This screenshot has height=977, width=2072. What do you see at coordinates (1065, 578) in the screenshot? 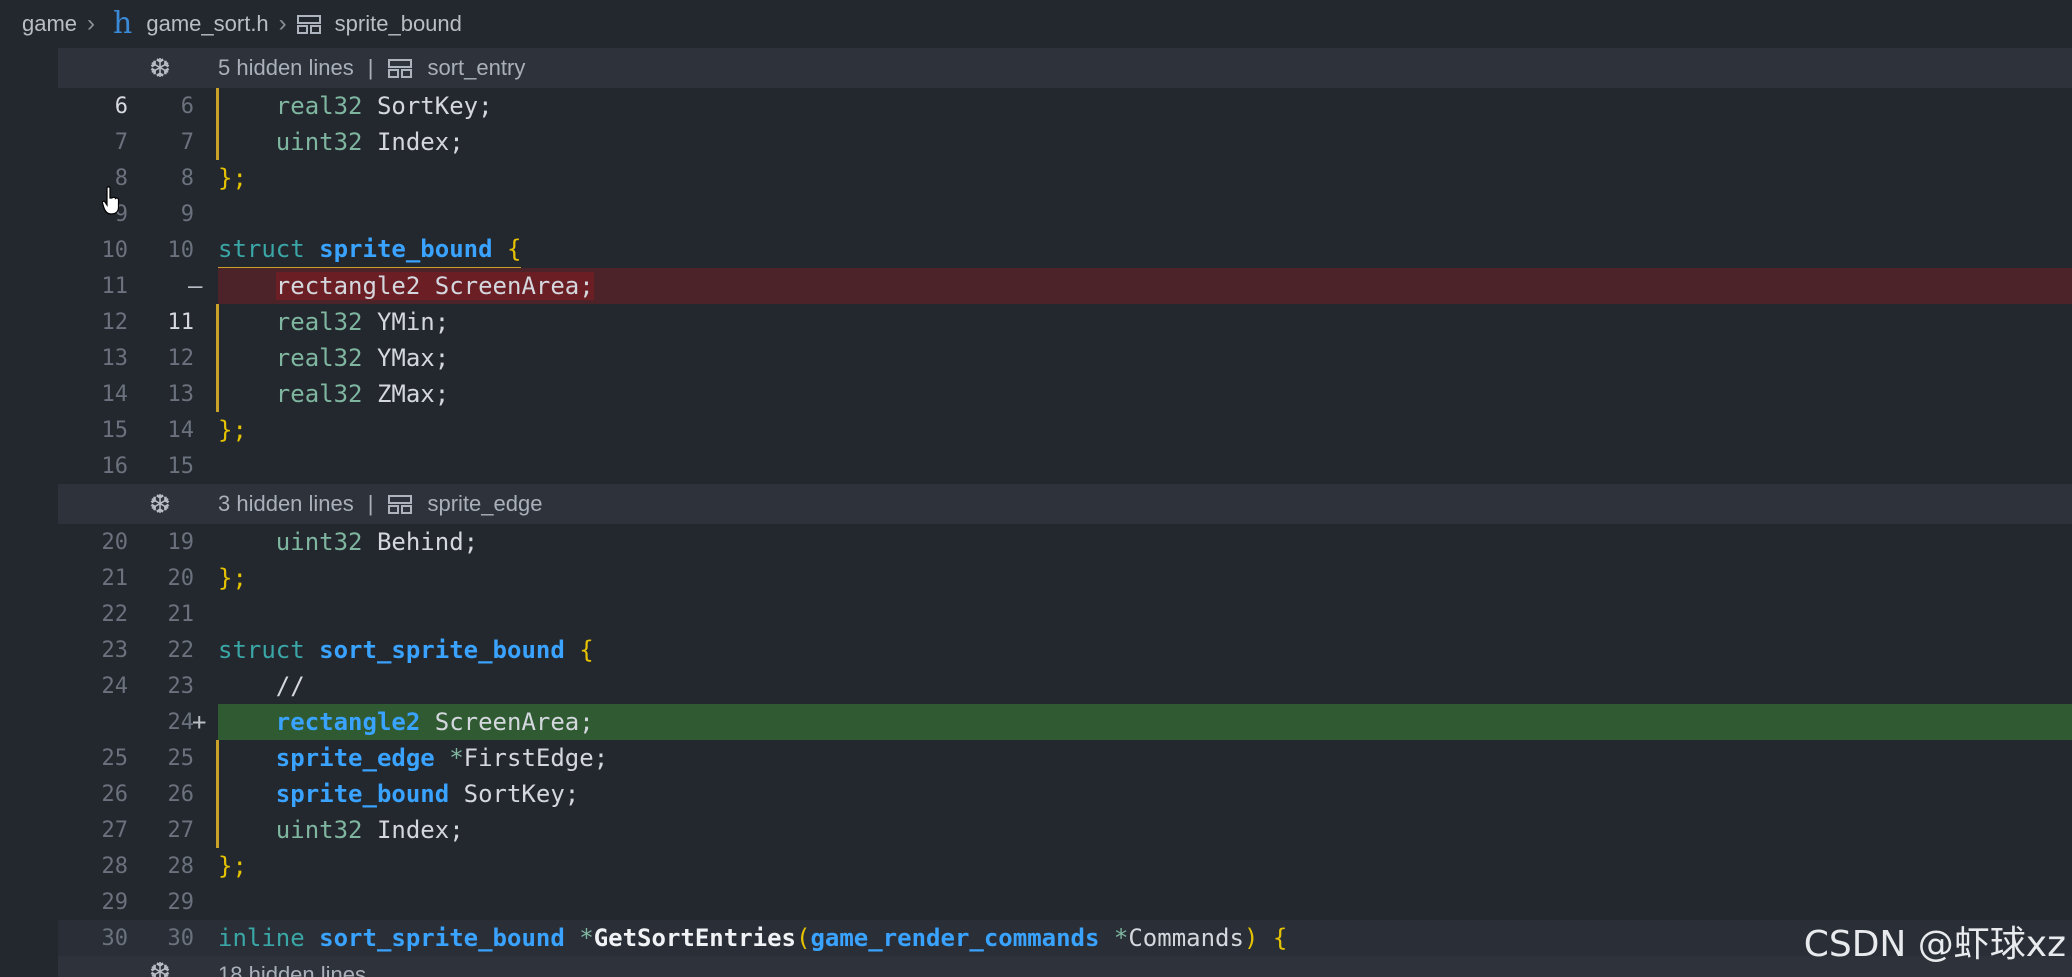
I see `code-line: 21 20 };` at bounding box center [1065, 578].